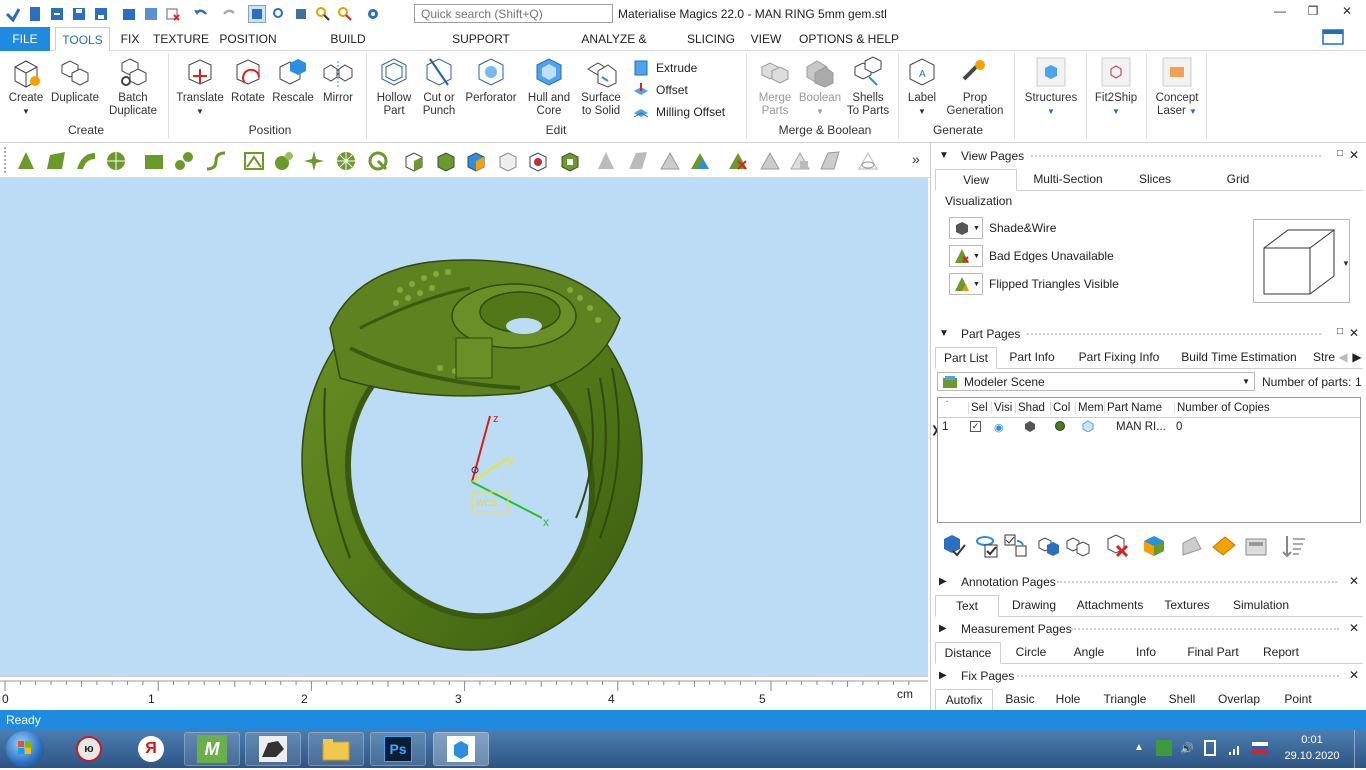  I want to click on rhino-taskbar-button, so click(273, 749).